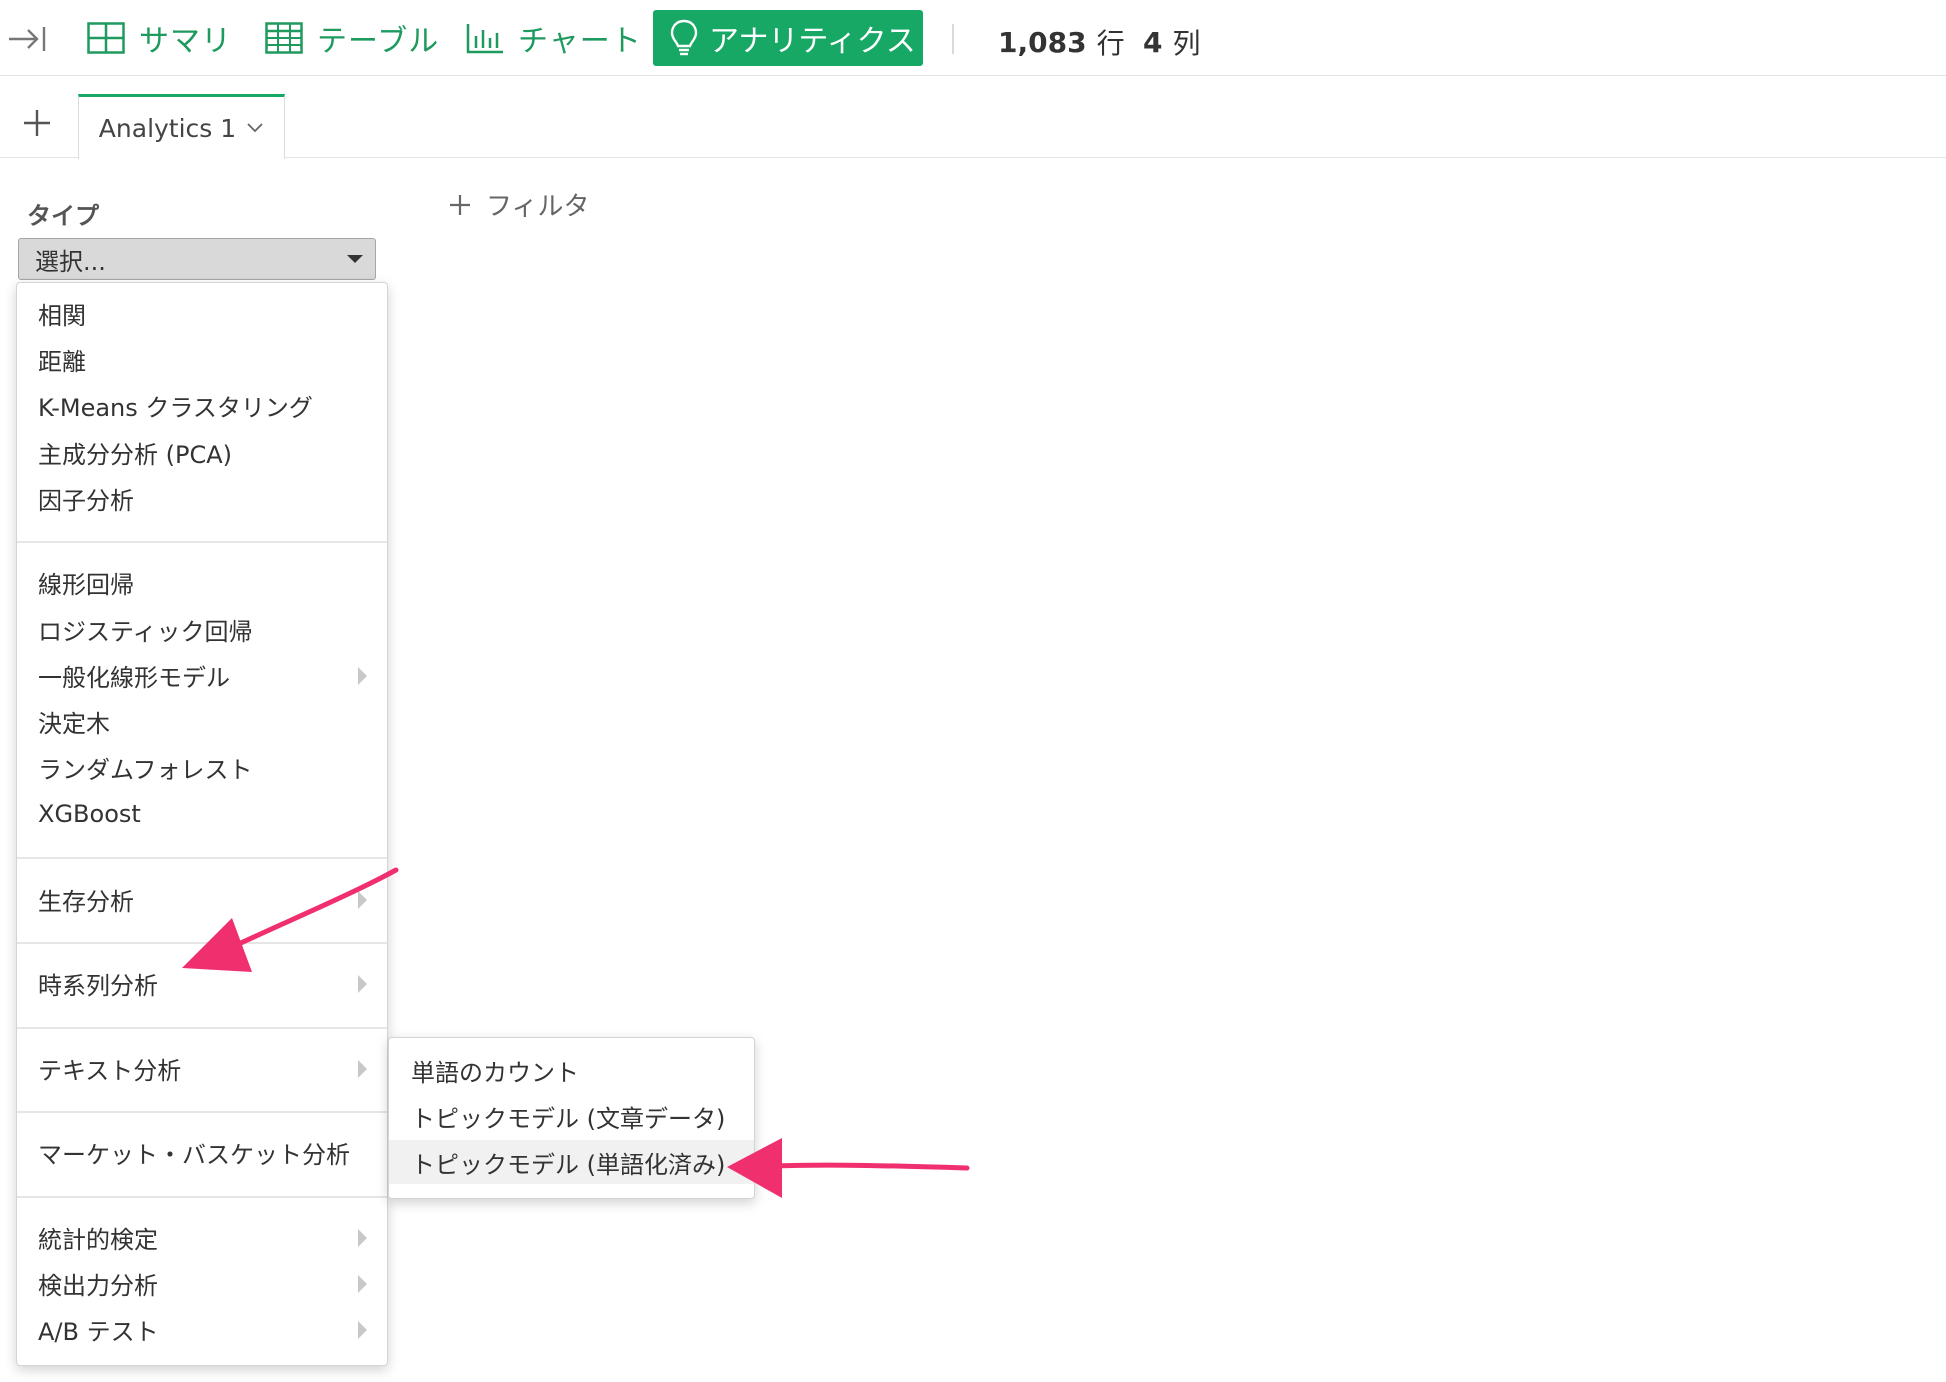 This screenshot has height=1382, width=1946. What do you see at coordinates (202, 1237) in the screenshot?
I see `menu-item-statistical-test: 統計的検定` at bounding box center [202, 1237].